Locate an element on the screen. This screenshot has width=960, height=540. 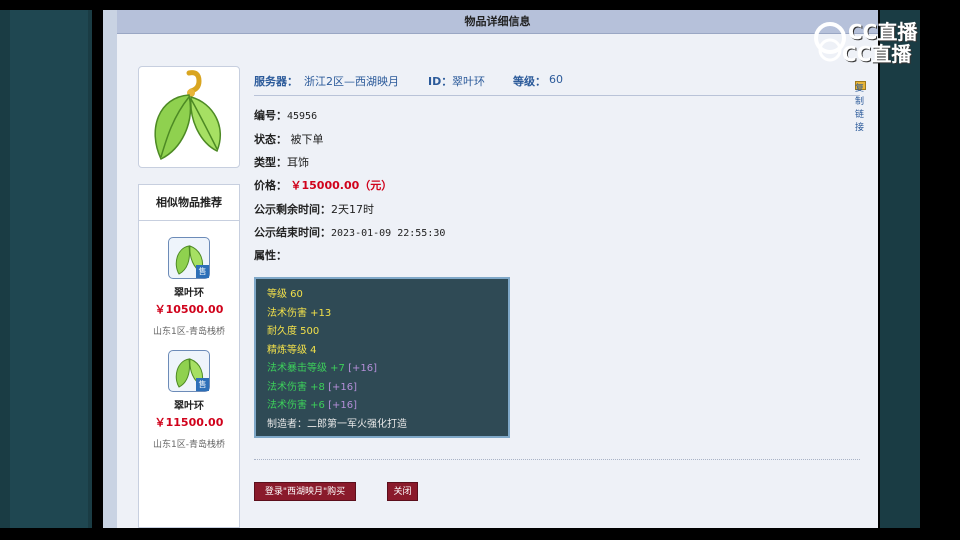
item-type-row: 类型：耳饰 is located at coordinates (281, 162).